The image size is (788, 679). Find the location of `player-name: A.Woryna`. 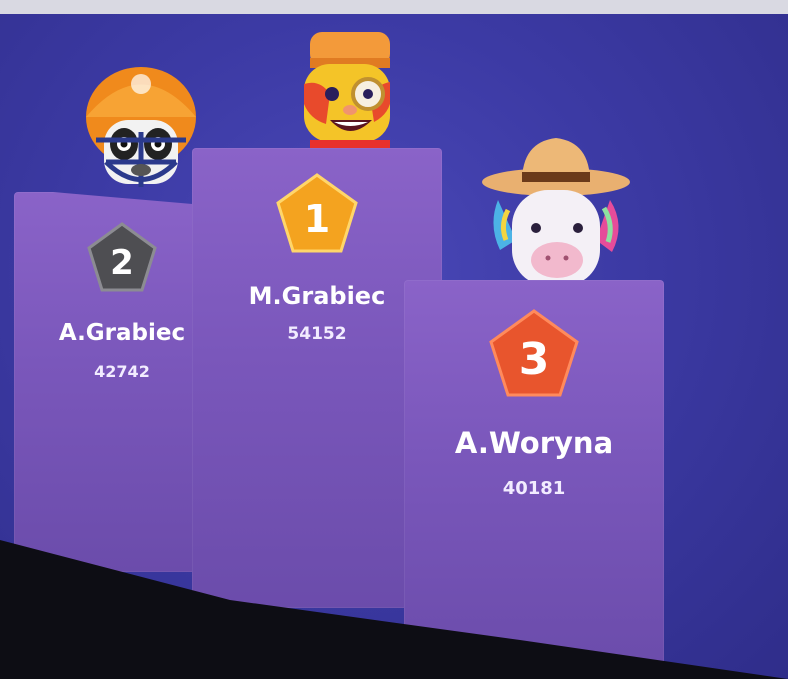

player-name: A.Woryna is located at coordinates (534, 443).